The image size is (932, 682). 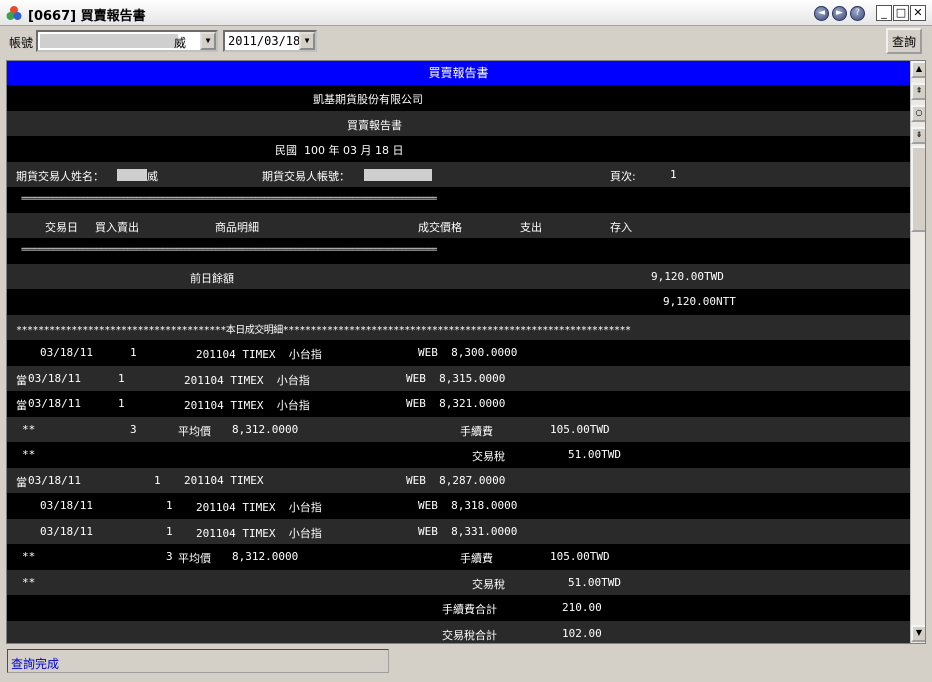 I want to click on page-label: 頁次:, so click(x=623, y=176).